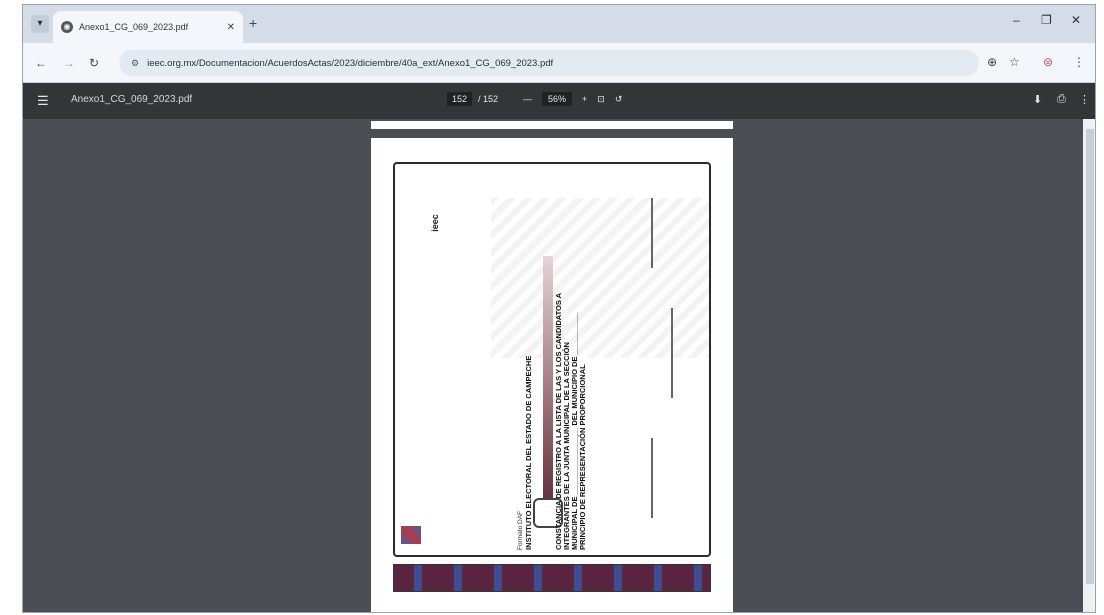 The width and height of the screenshot is (1104, 615). What do you see at coordinates (460, 99) in the screenshot?
I see `page-number-input: 152` at bounding box center [460, 99].